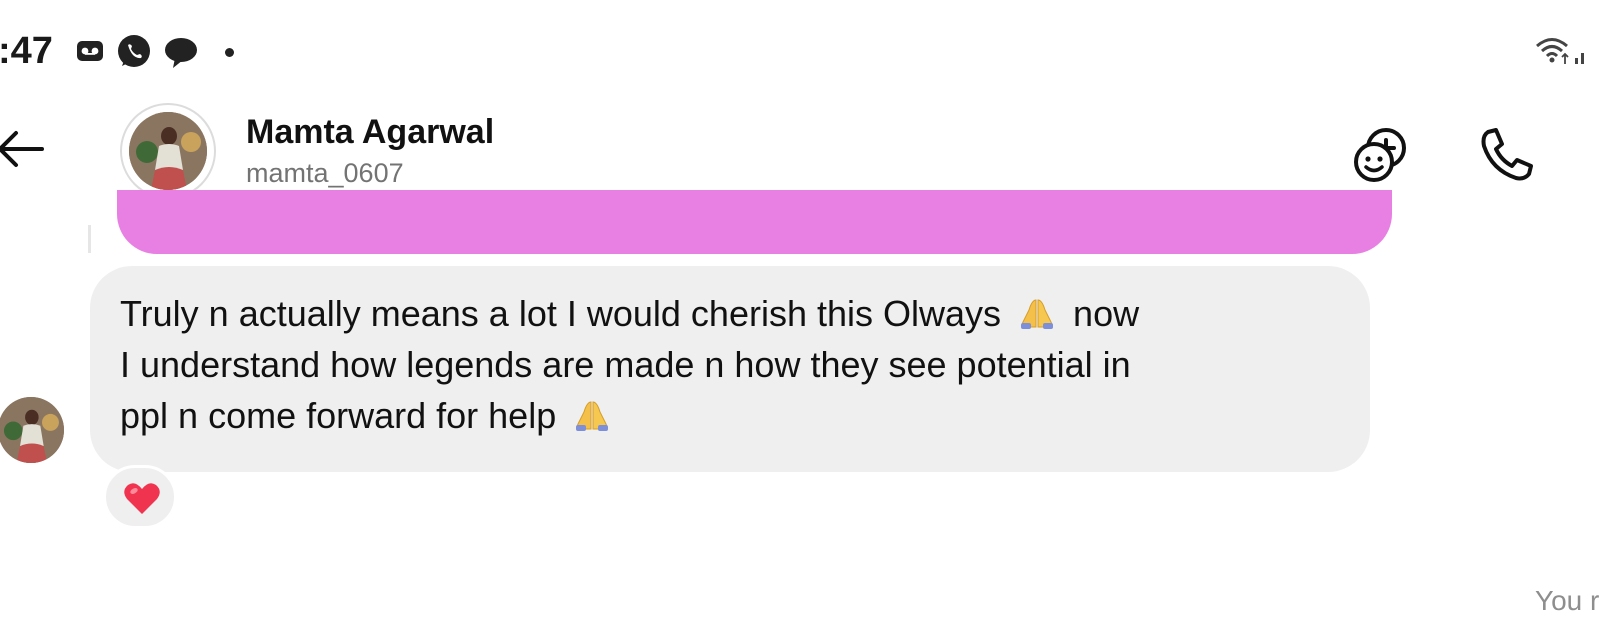 The width and height of the screenshot is (1600, 620). What do you see at coordinates (325, 173) in the screenshot?
I see `contact-handle: mamta_0607` at bounding box center [325, 173].